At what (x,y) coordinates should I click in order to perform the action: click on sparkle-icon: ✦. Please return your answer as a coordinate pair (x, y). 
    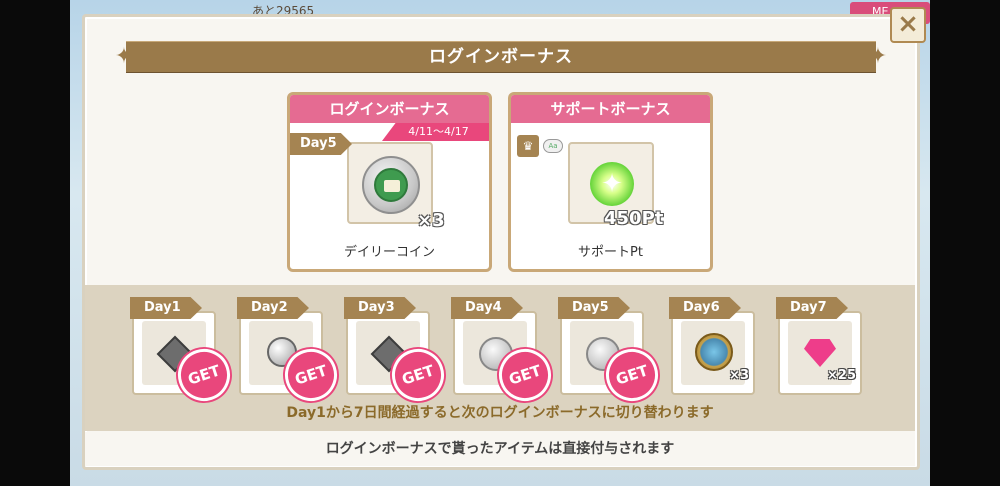
    Looking at the image, I should click on (612, 184).